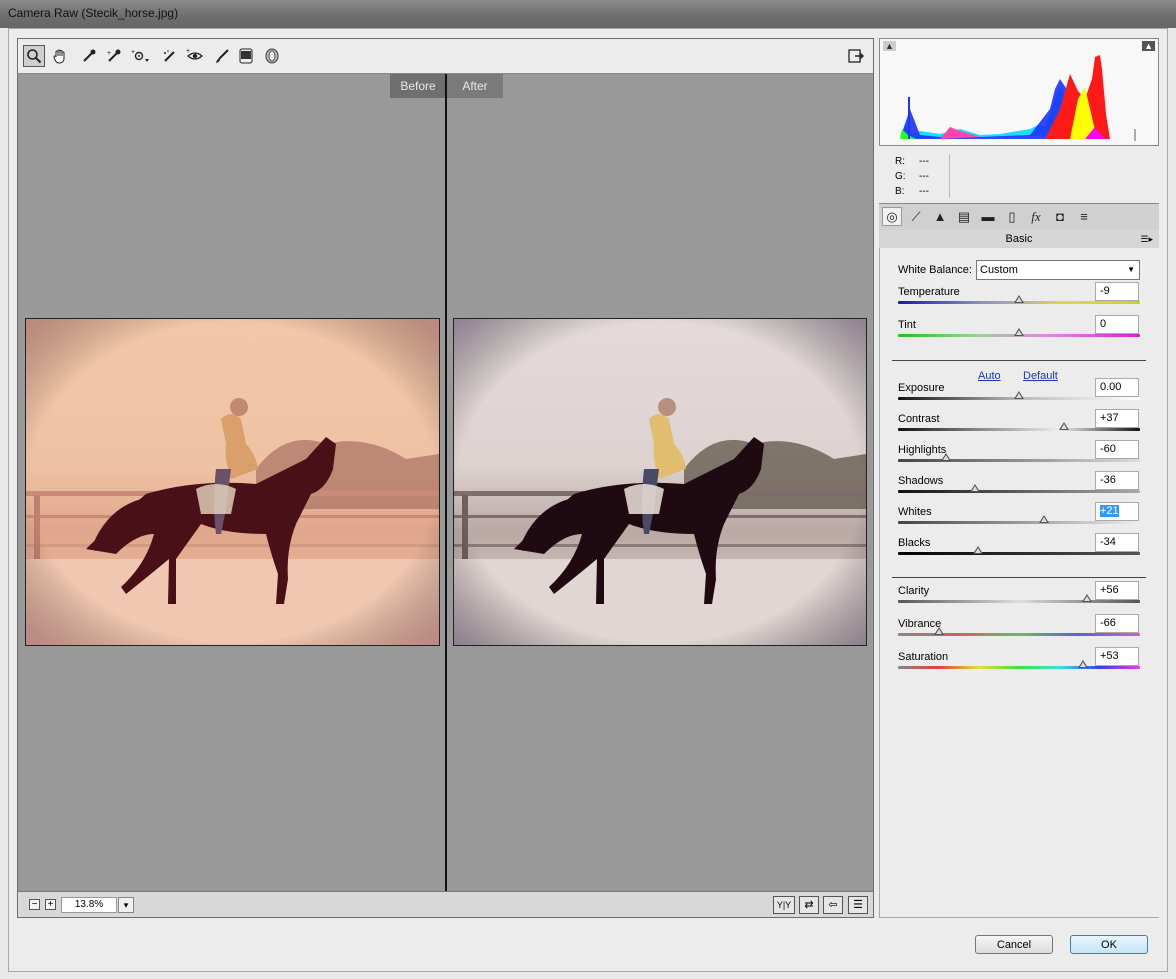 This screenshot has width=1176, height=979. Describe the element at coordinates (1086, 598) in the screenshot. I see `clarity-slider-thumb` at that location.